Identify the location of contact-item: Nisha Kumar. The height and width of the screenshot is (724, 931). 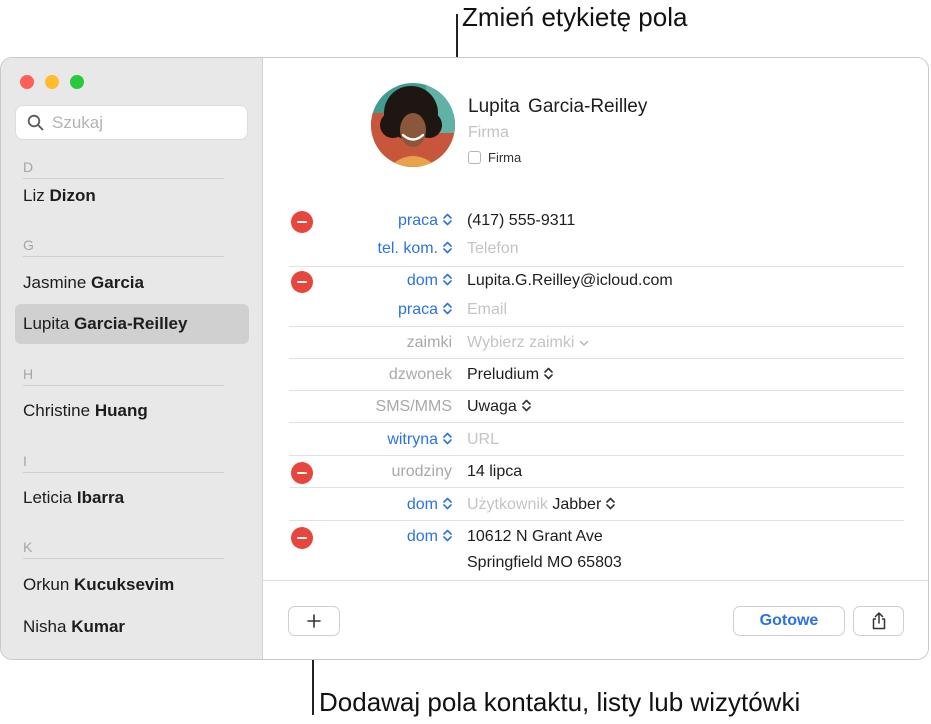
(132, 627).